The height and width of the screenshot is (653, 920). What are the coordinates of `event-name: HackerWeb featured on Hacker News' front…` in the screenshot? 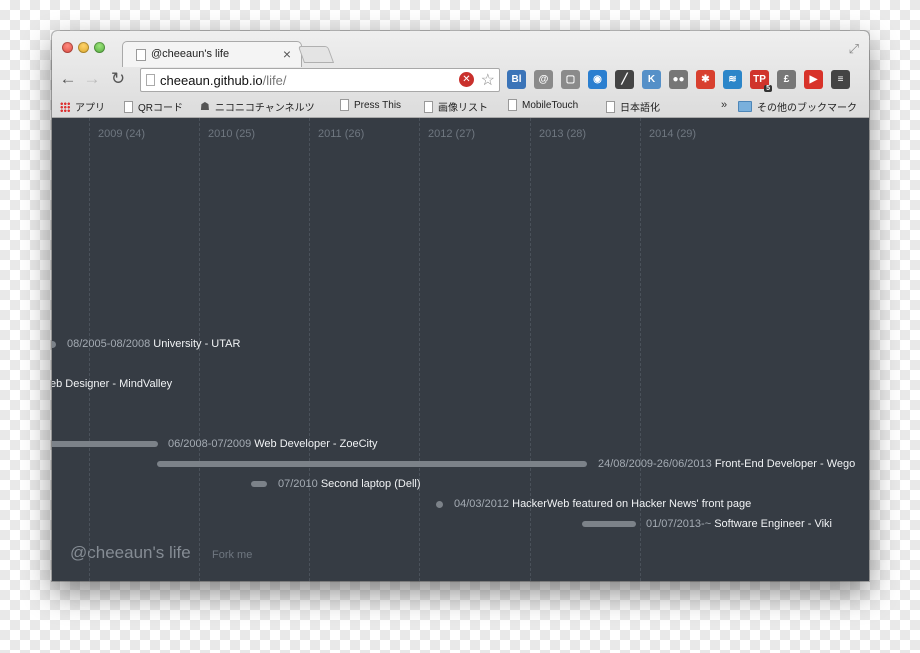 It's located at (632, 504).